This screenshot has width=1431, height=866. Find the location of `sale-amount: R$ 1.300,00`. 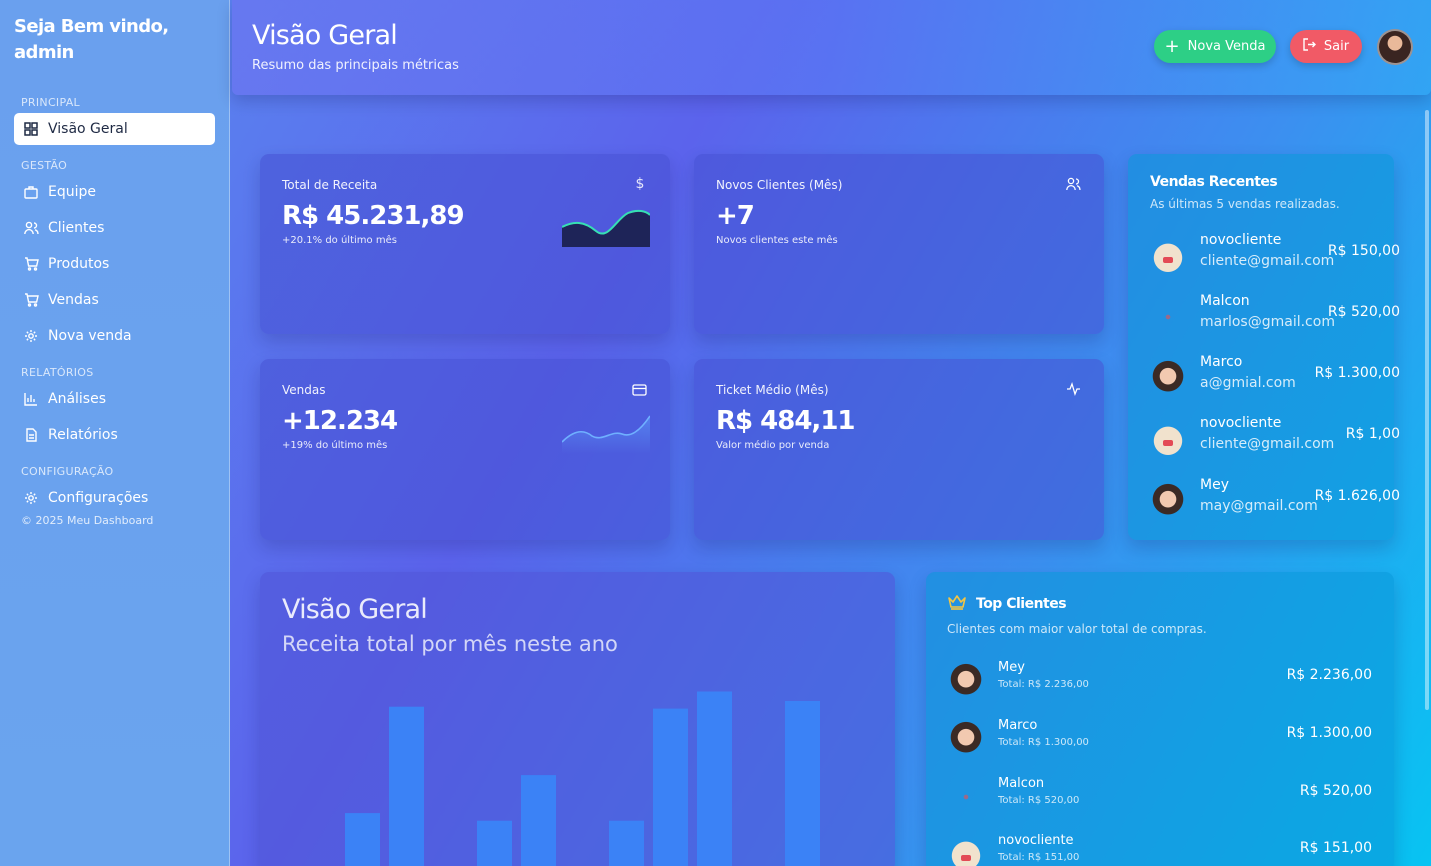

sale-amount: R$ 1.300,00 is located at coordinates (1357, 373).